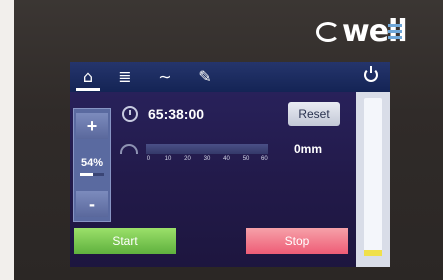 This screenshot has width=443, height=280. What do you see at coordinates (366, 31) in the screenshot?
I see `brand-logo: well` at bounding box center [366, 31].